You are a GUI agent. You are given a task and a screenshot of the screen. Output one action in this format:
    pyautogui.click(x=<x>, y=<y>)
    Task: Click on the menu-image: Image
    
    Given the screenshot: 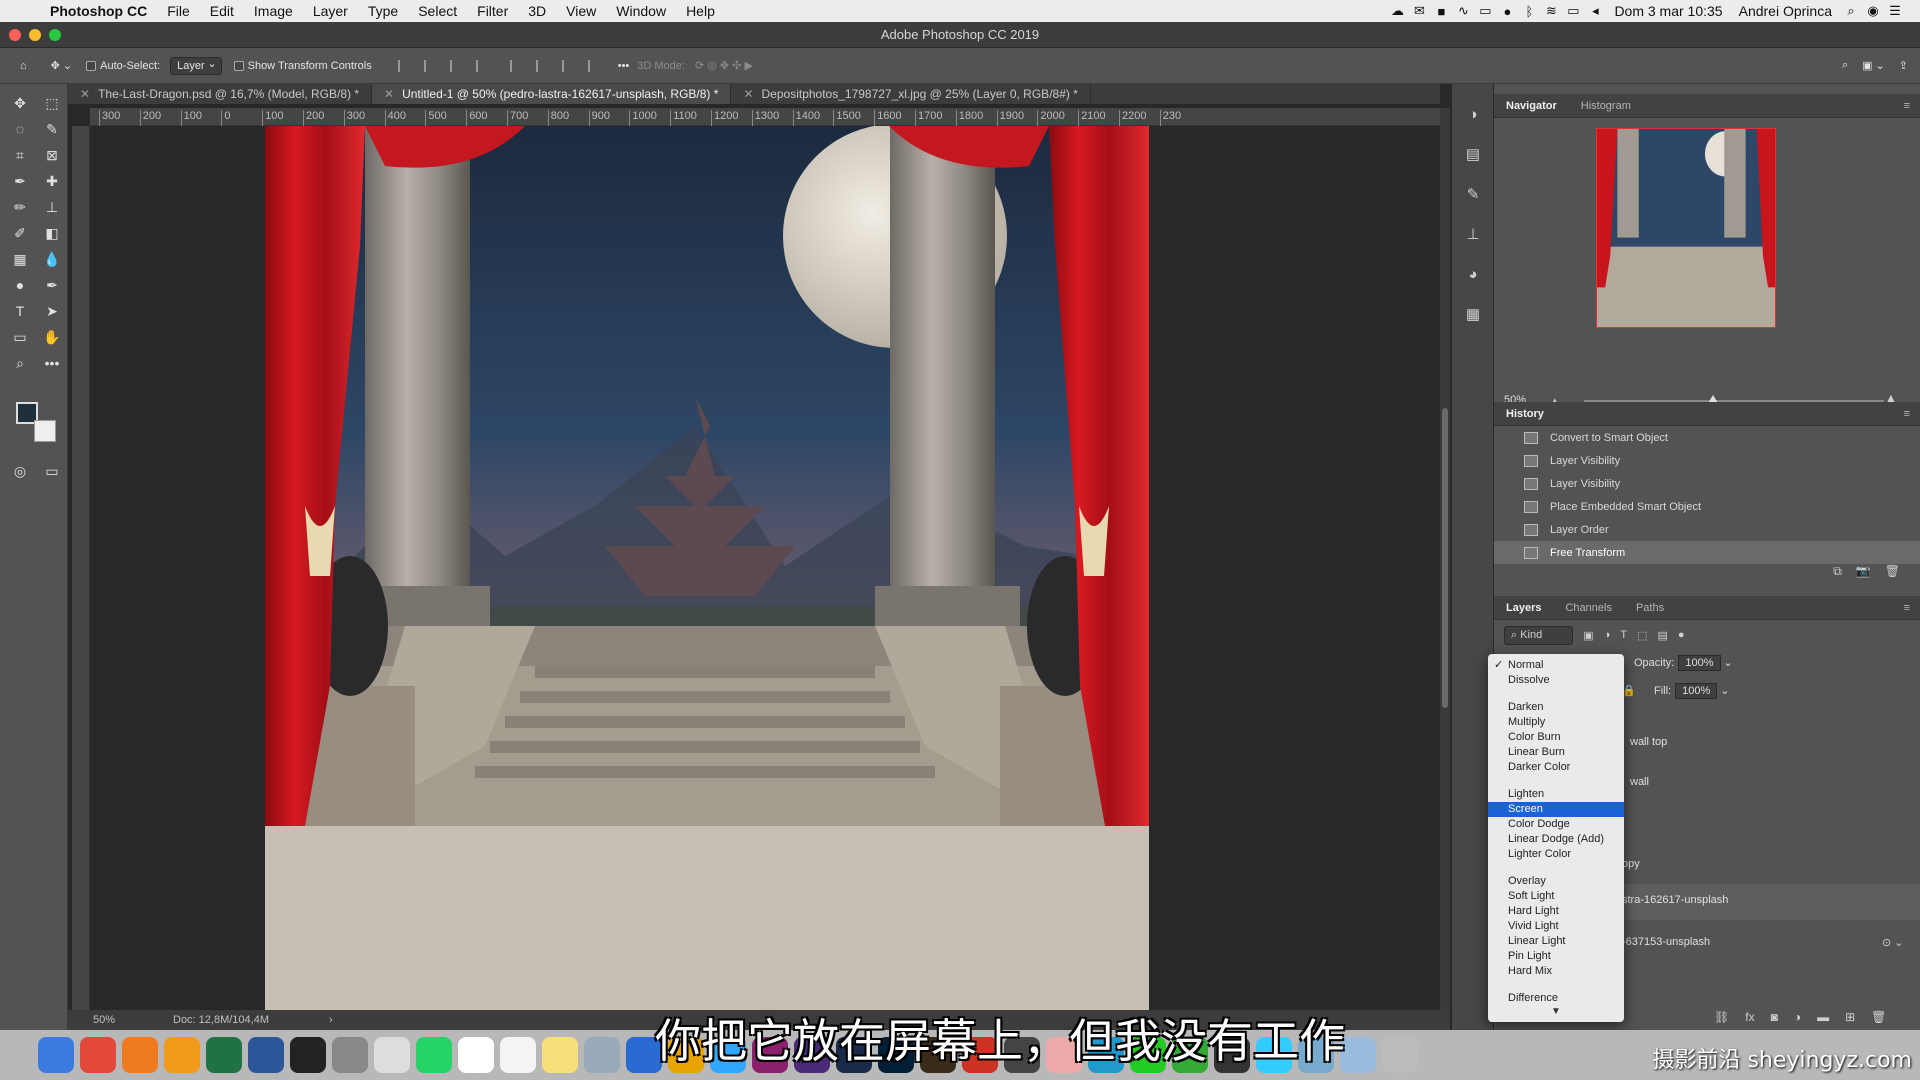 What is the action you would take?
    pyautogui.click(x=273, y=11)
    